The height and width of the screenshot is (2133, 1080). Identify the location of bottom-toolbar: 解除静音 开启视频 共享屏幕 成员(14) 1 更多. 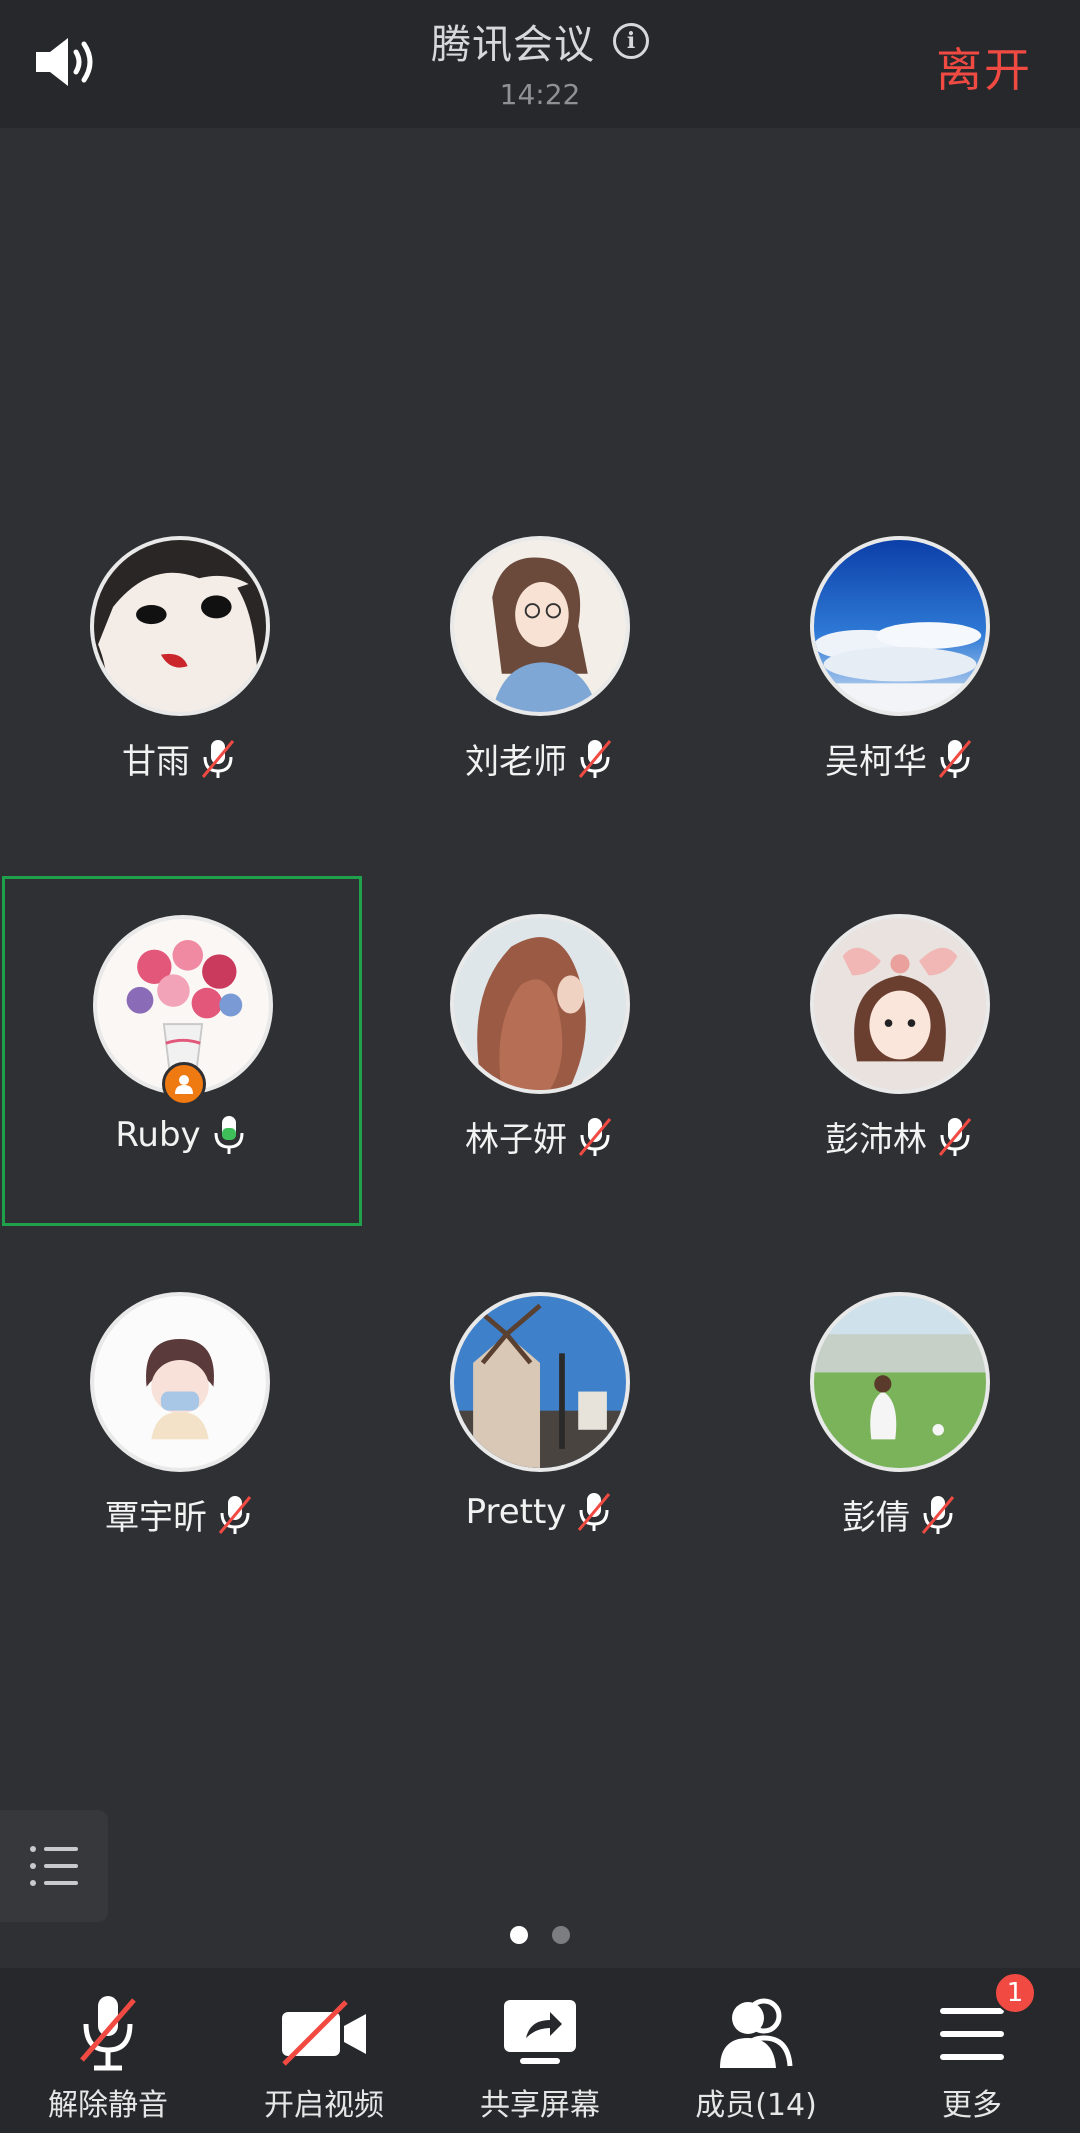
(540, 2050).